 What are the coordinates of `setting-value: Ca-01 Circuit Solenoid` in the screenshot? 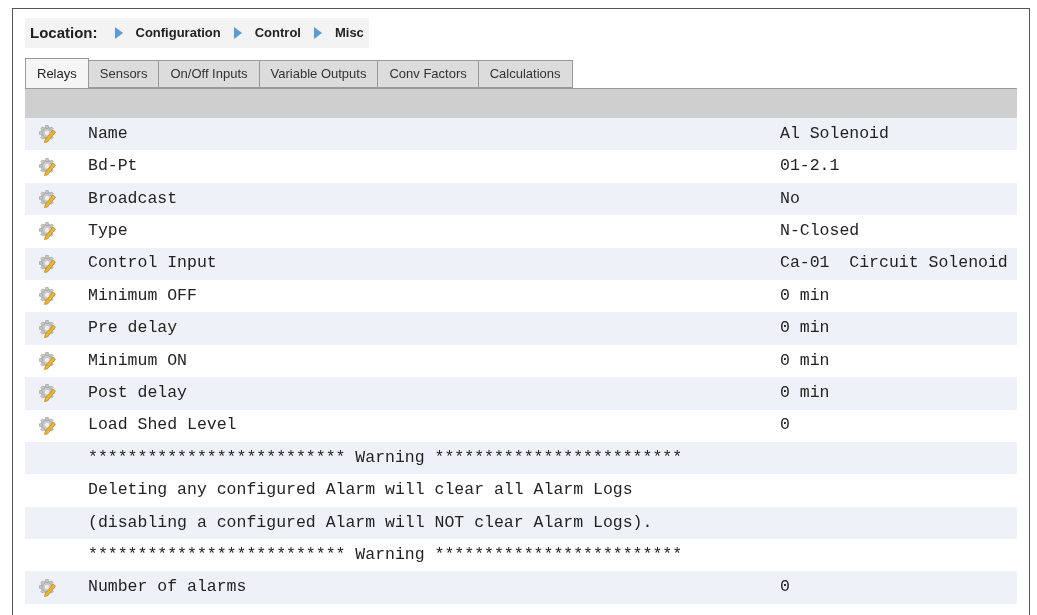 It's located at (894, 263).